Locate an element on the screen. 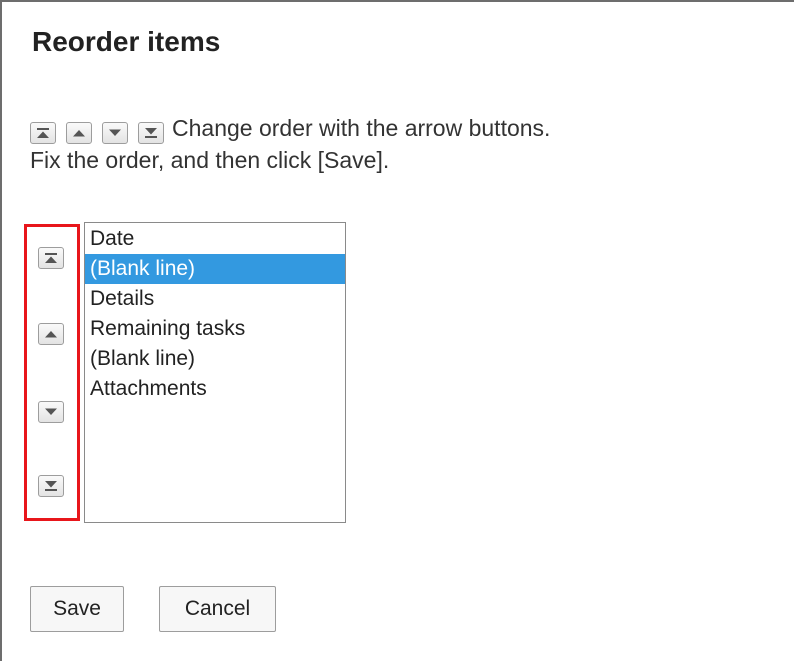 This screenshot has height=661, width=796. list-item-details: Details is located at coordinates (215, 299).